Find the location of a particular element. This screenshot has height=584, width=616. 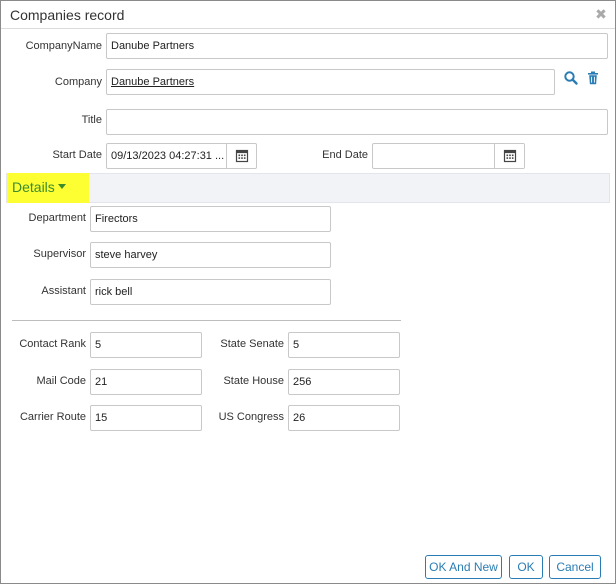

details-section-toggle: Details is located at coordinates (48, 188).